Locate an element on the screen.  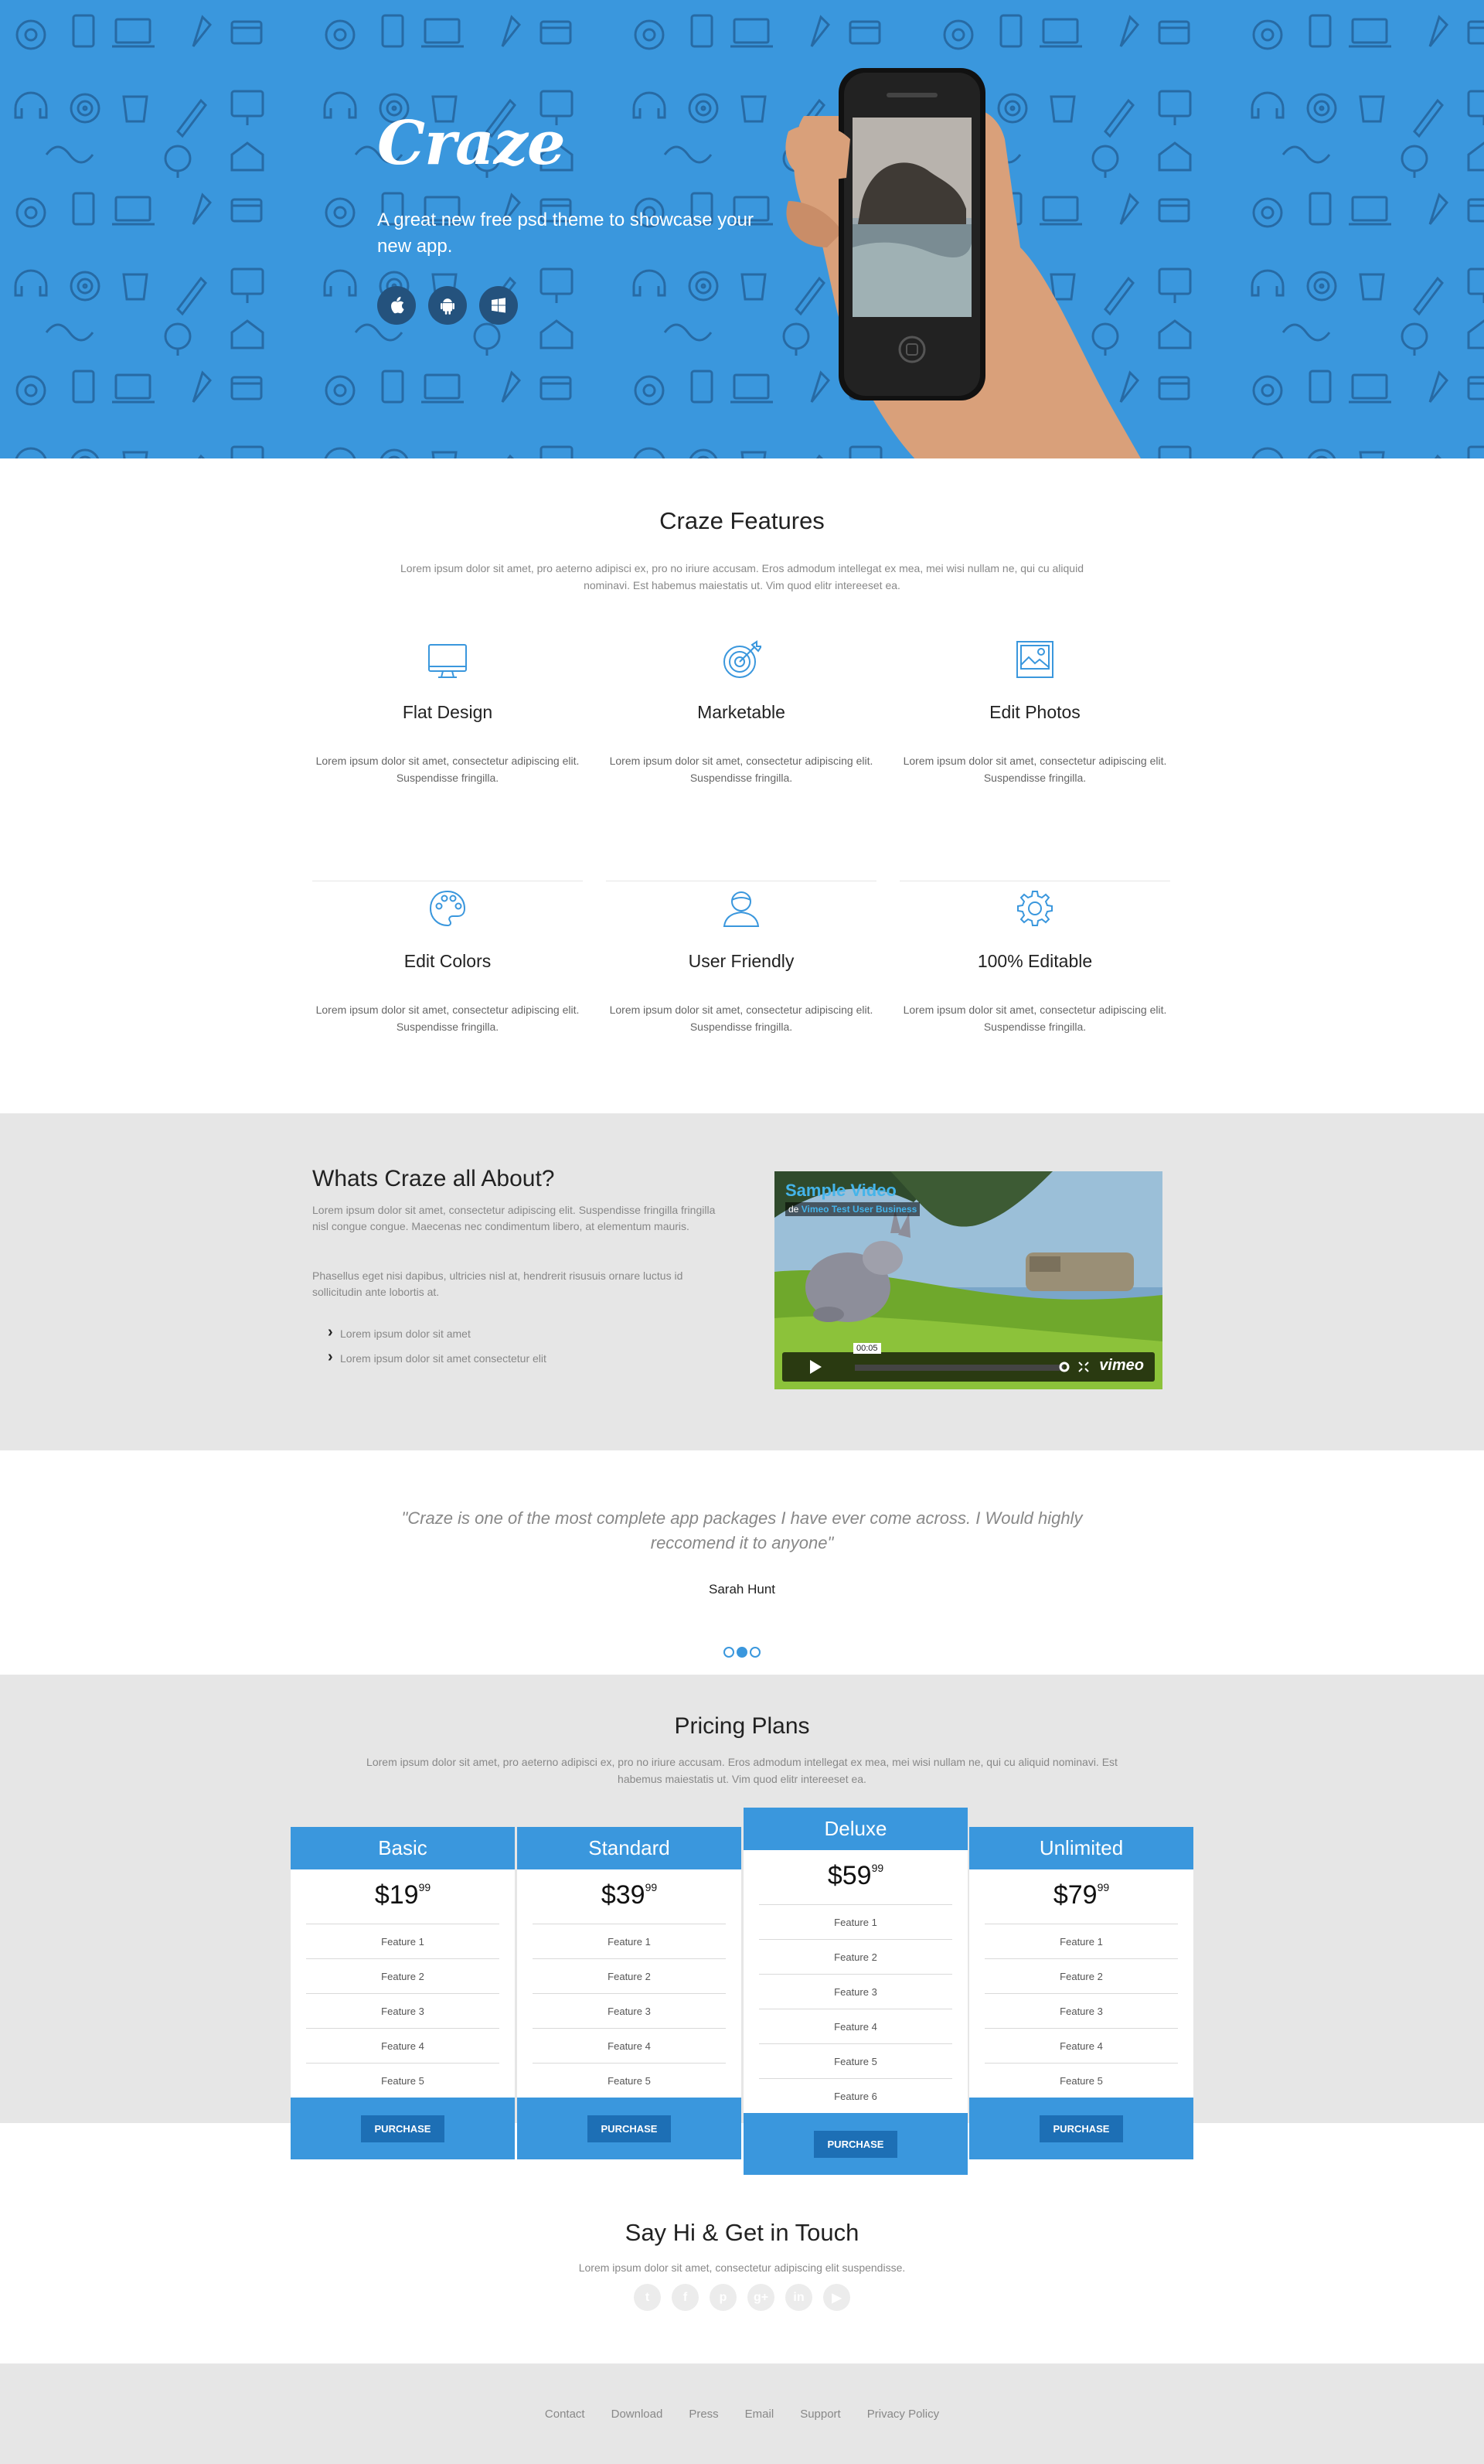
carousel-dot-active is located at coordinates (742, 1652).